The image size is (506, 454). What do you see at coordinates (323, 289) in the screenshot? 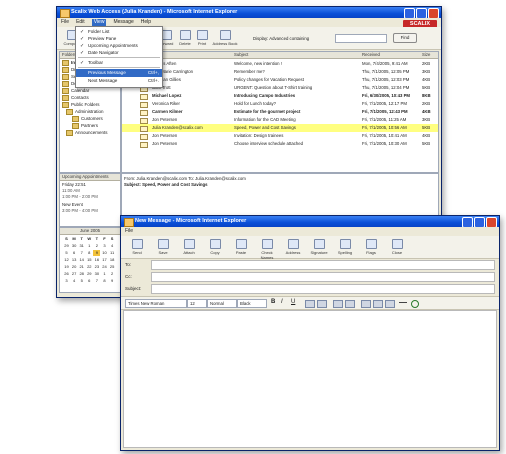
I see `subject-field` at bounding box center [323, 289].